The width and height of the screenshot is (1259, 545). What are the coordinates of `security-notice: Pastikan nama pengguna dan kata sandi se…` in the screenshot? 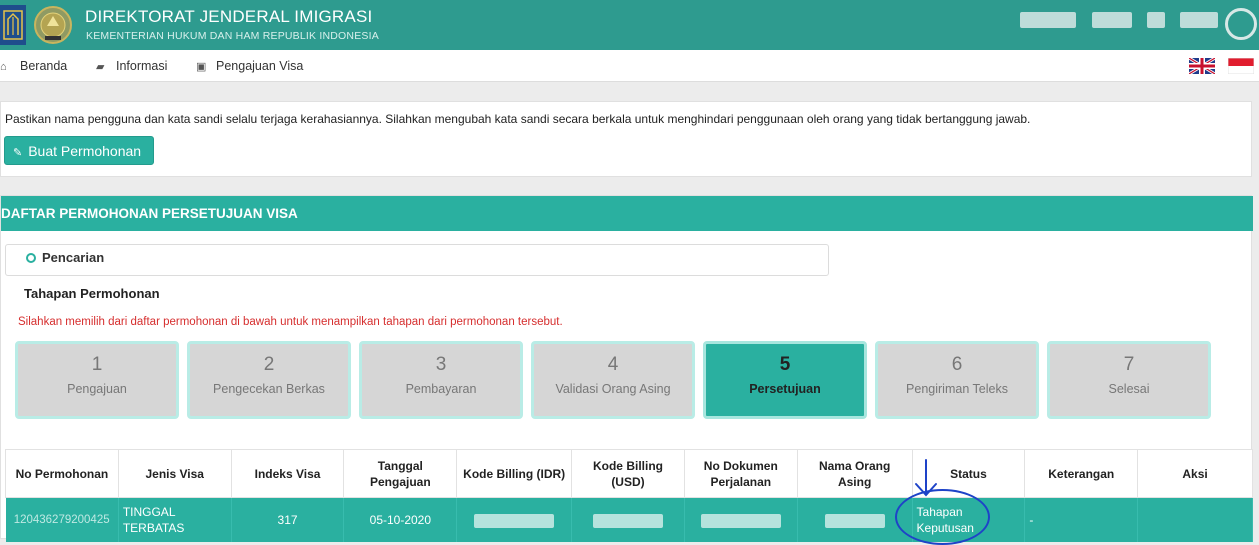 It's located at (518, 119).